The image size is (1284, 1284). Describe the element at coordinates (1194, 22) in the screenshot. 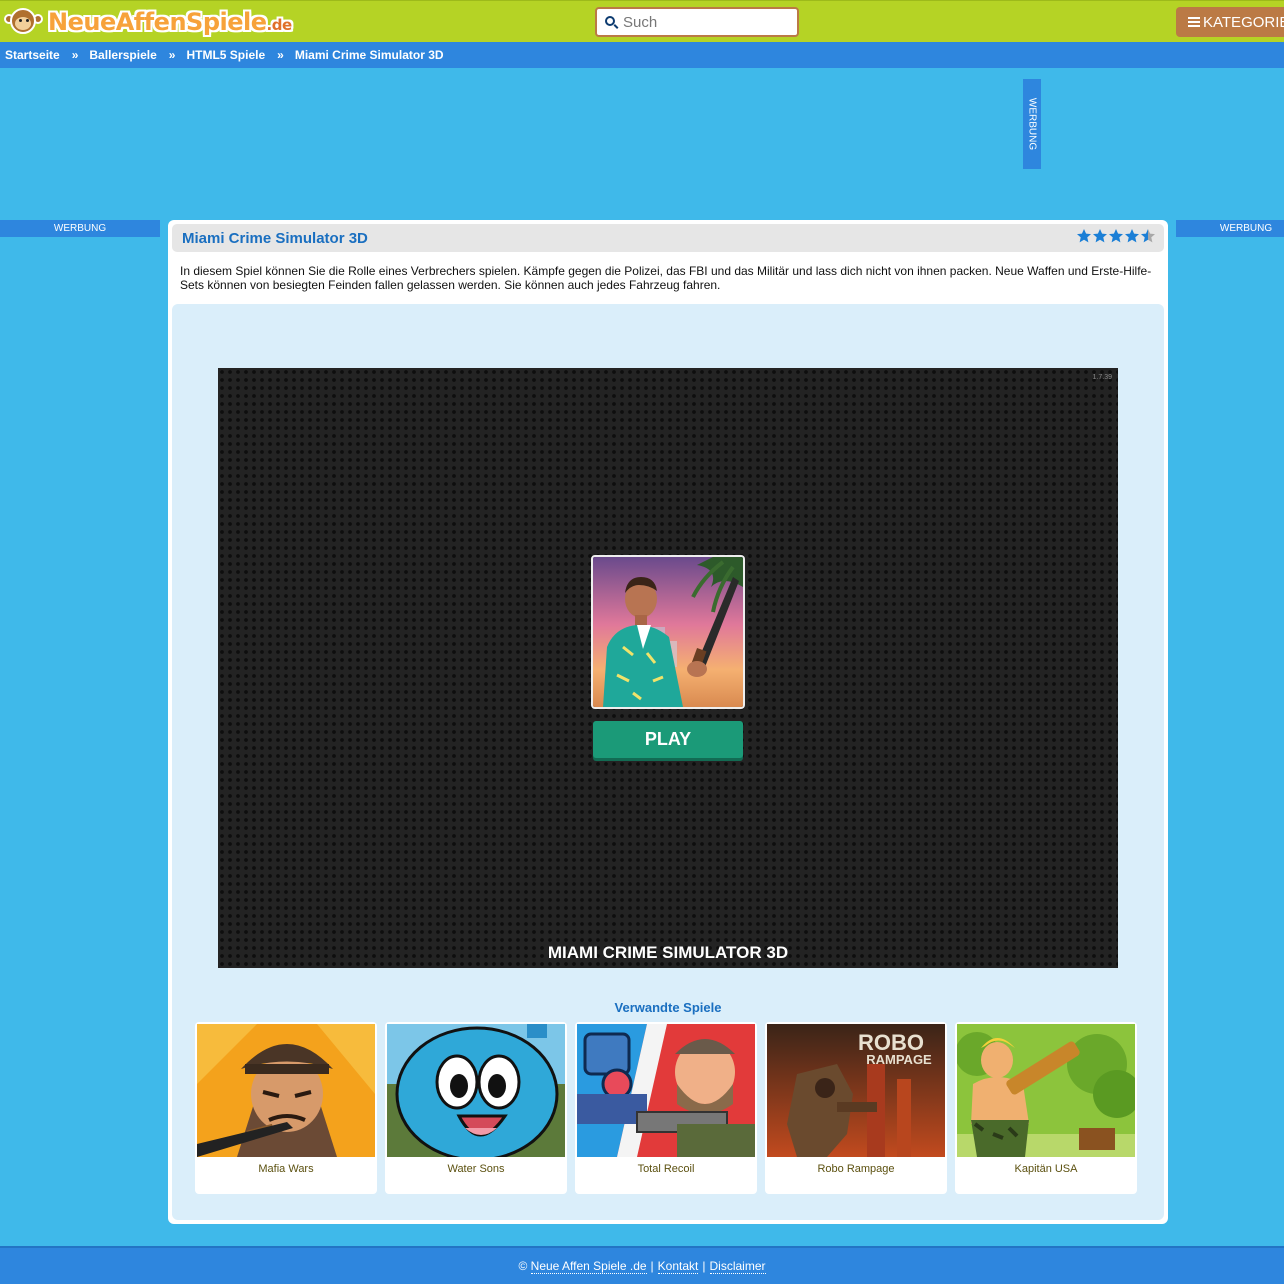

I see `hamburger-menu-icon` at that location.